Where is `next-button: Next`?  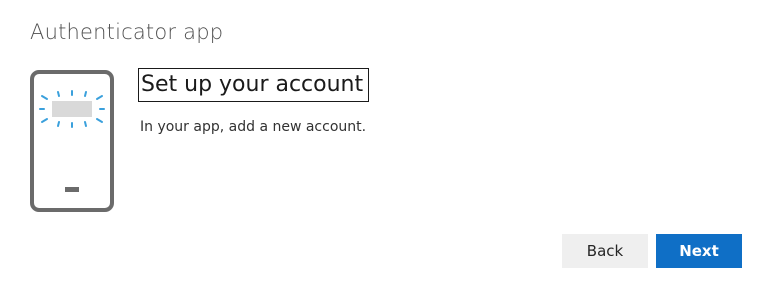
next-button: Next is located at coordinates (699, 251).